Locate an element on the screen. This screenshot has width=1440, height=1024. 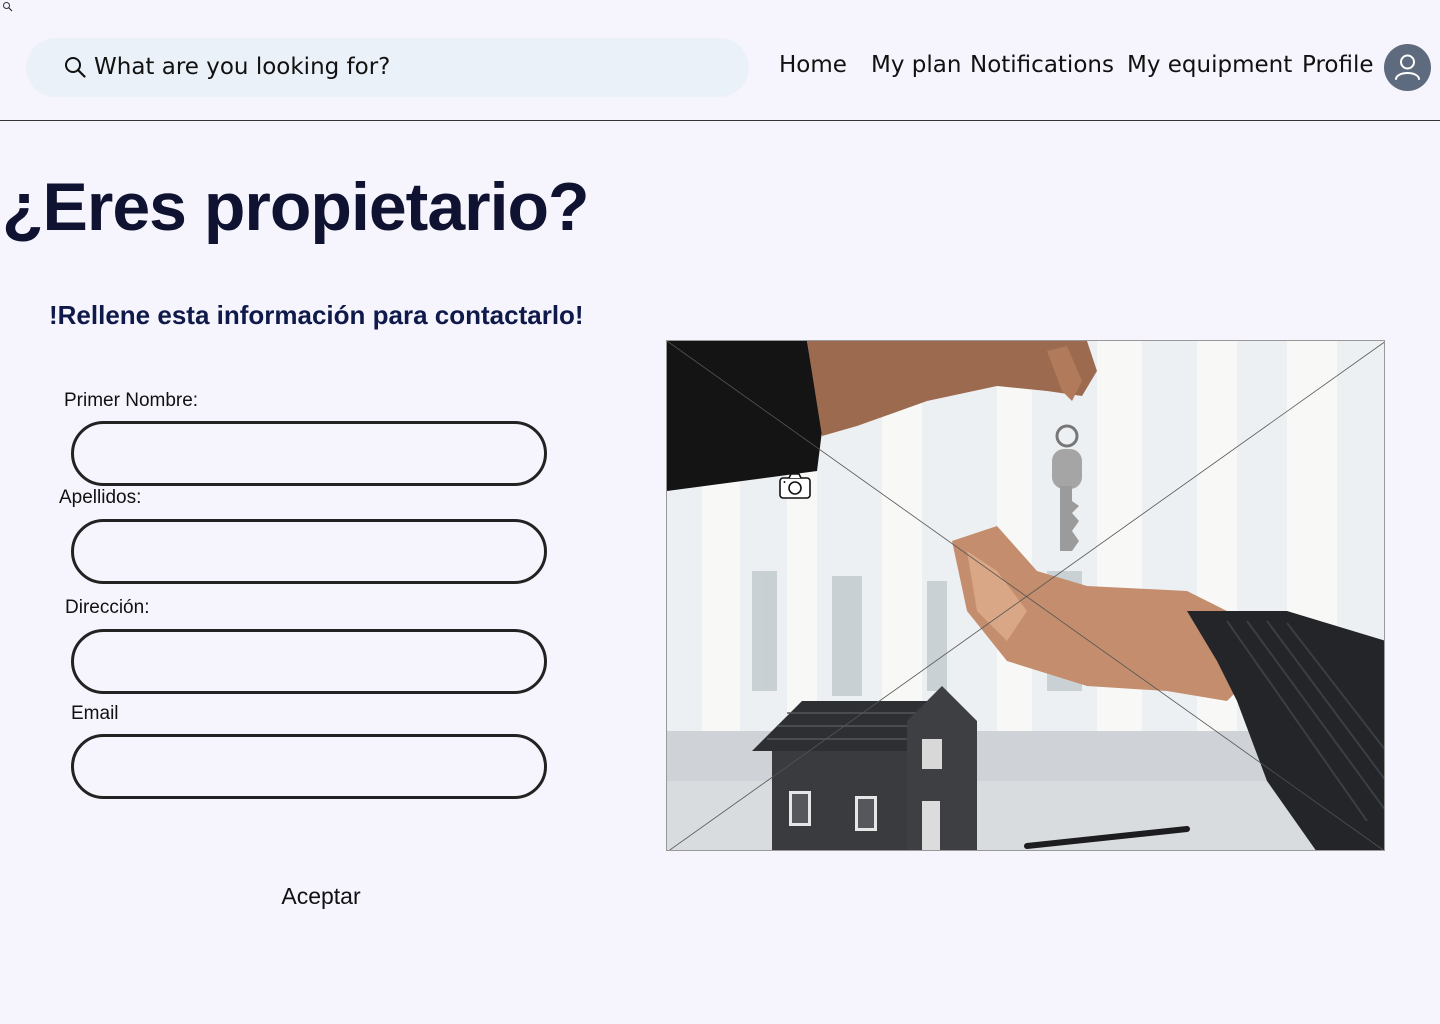
camera-icon is located at coordinates (795, 486).